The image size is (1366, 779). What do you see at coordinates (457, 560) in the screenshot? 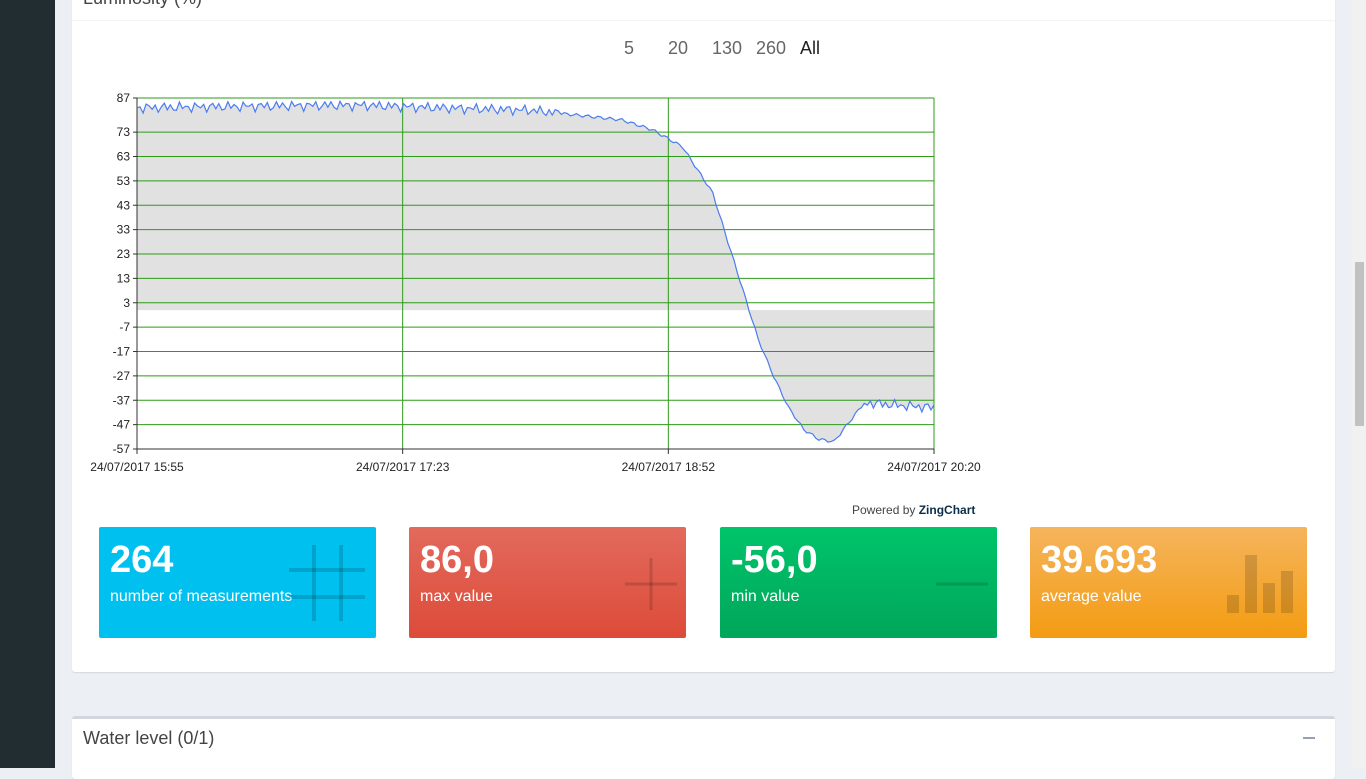
I see `stat-max-value: 86,0` at bounding box center [457, 560].